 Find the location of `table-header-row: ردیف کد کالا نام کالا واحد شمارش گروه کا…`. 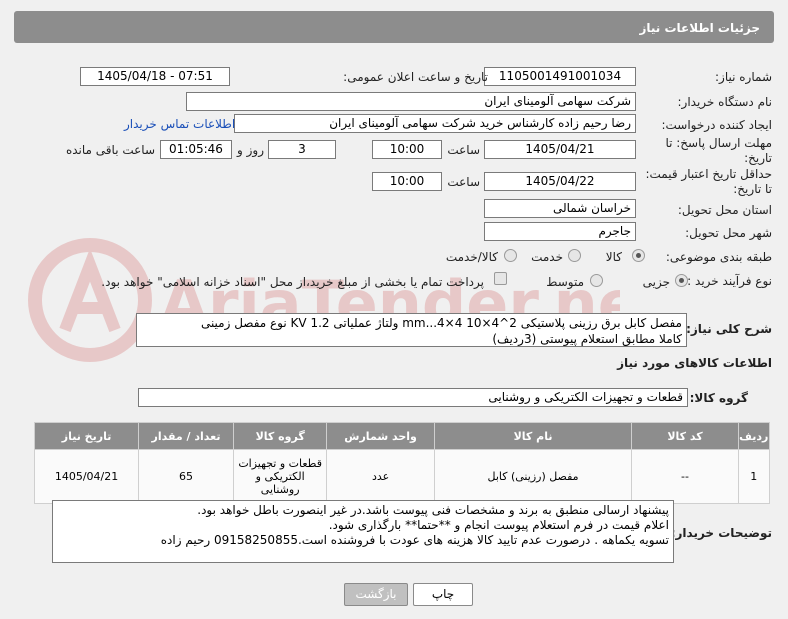

table-header-row: ردیف کد کالا نام کالا واحد شمارش گروه کا… is located at coordinates (402, 436).